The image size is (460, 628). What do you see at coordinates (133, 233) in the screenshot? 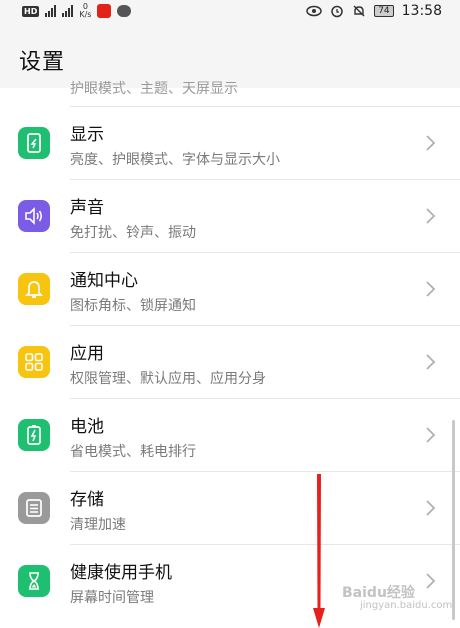
I see `item-subtitle: 免打扰、铃声、振动` at bounding box center [133, 233].